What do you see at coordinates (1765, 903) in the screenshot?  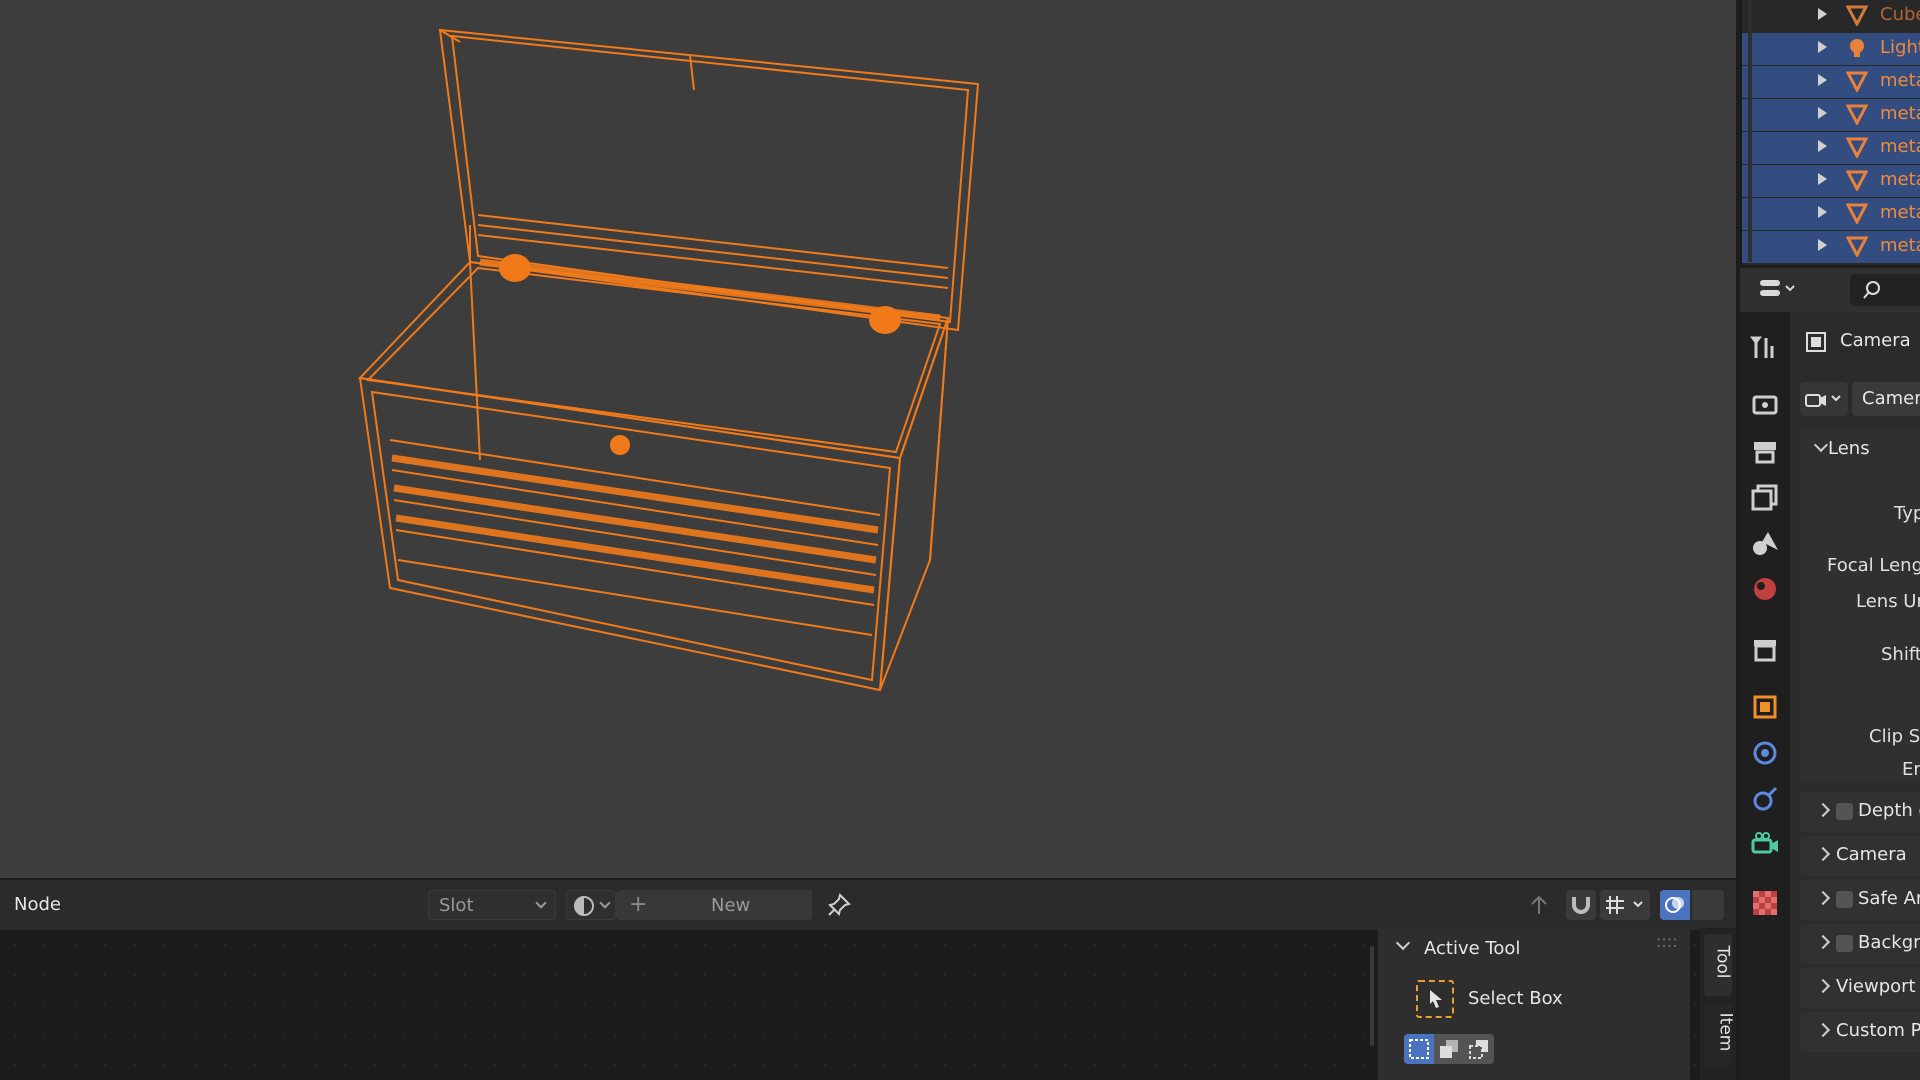 I see `texture-tab-icon` at bounding box center [1765, 903].